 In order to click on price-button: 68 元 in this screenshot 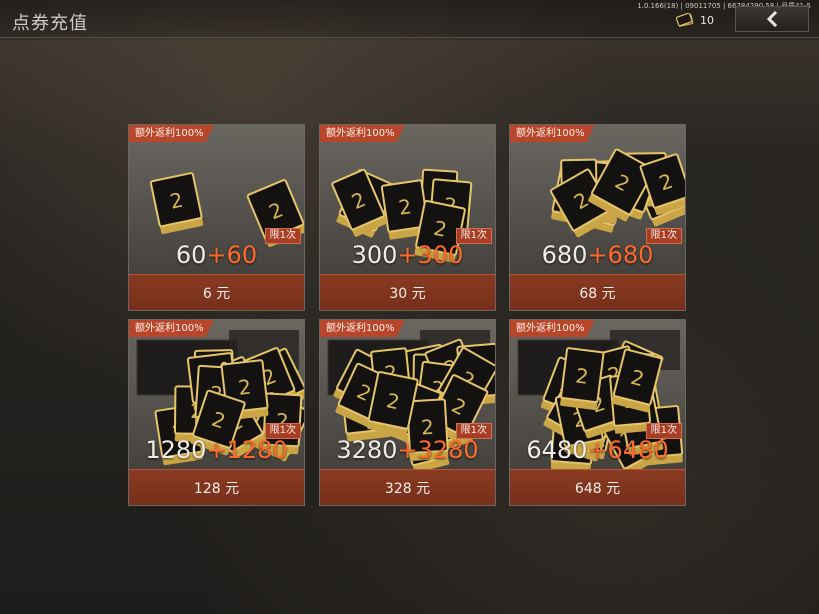, I will do `click(597, 292)`.